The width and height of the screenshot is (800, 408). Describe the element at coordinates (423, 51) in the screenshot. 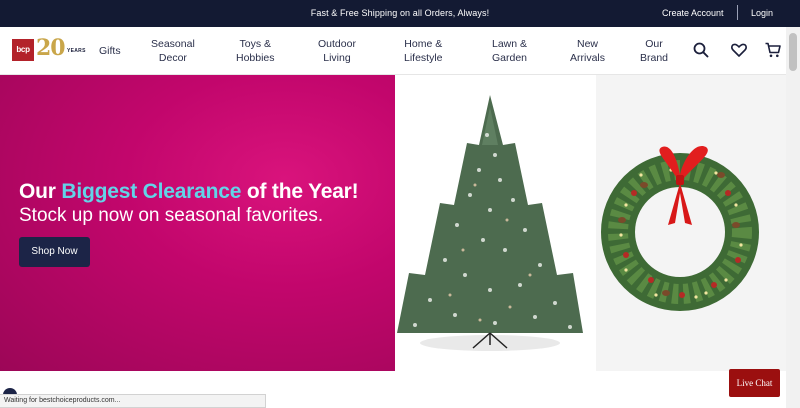

I see `nav-home-lifestyle: Home & Lifestyle` at that location.